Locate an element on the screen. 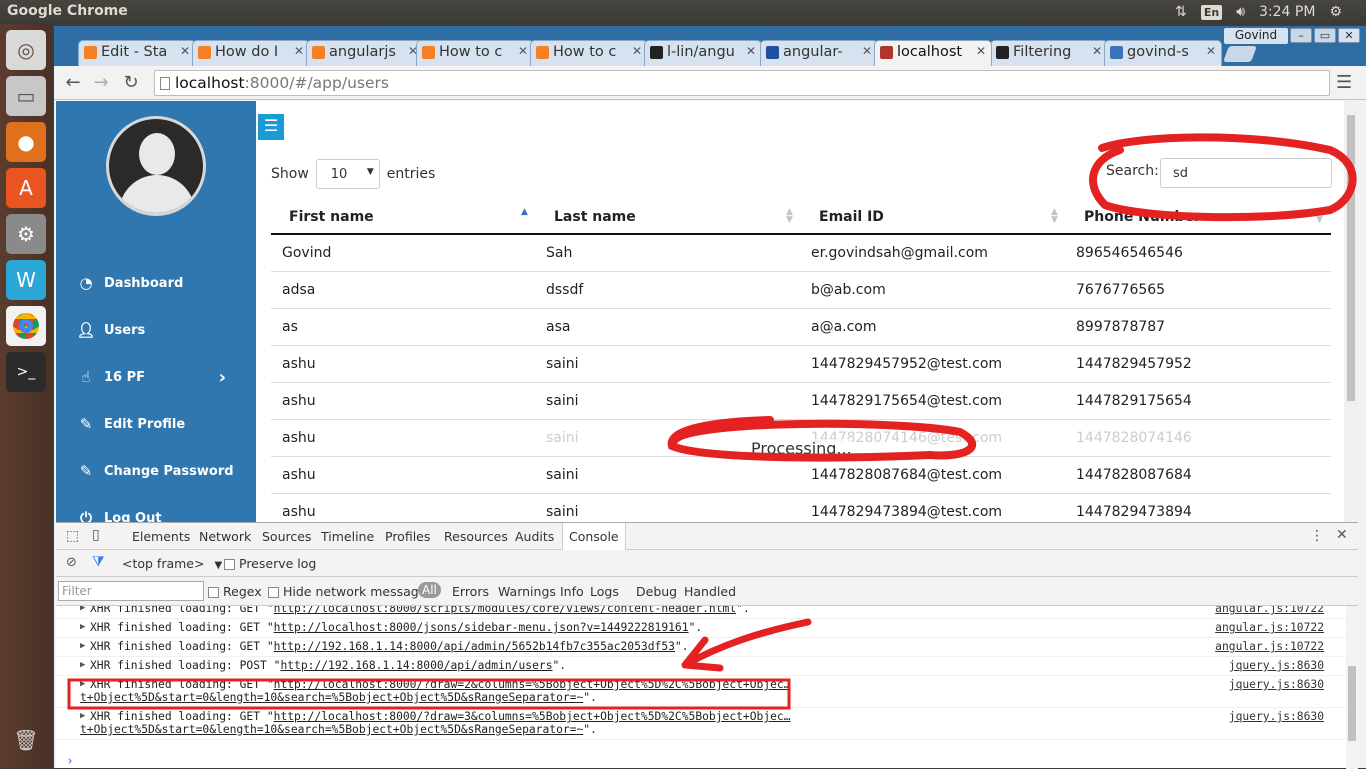  level-filter-logs: Logs is located at coordinates (604, 591).